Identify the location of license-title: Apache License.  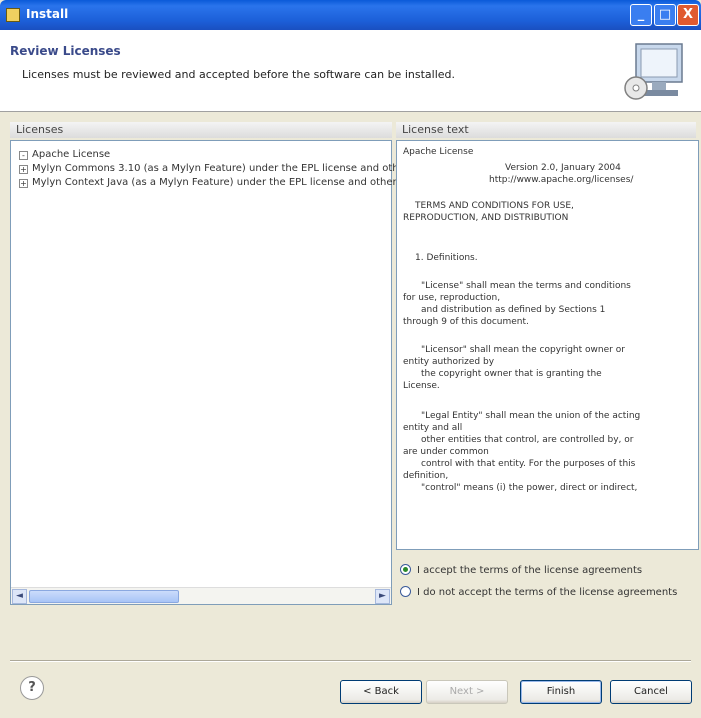
(438, 152).